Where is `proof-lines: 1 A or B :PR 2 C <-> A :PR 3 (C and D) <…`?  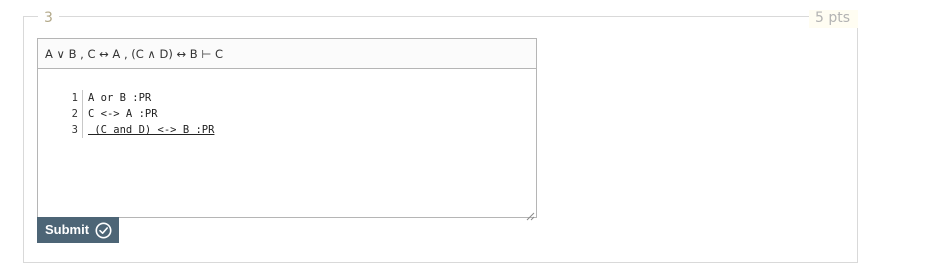 proof-lines: 1 A or B :PR 2 C <-> A :PR 3 (C and D) <… is located at coordinates (126, 114).